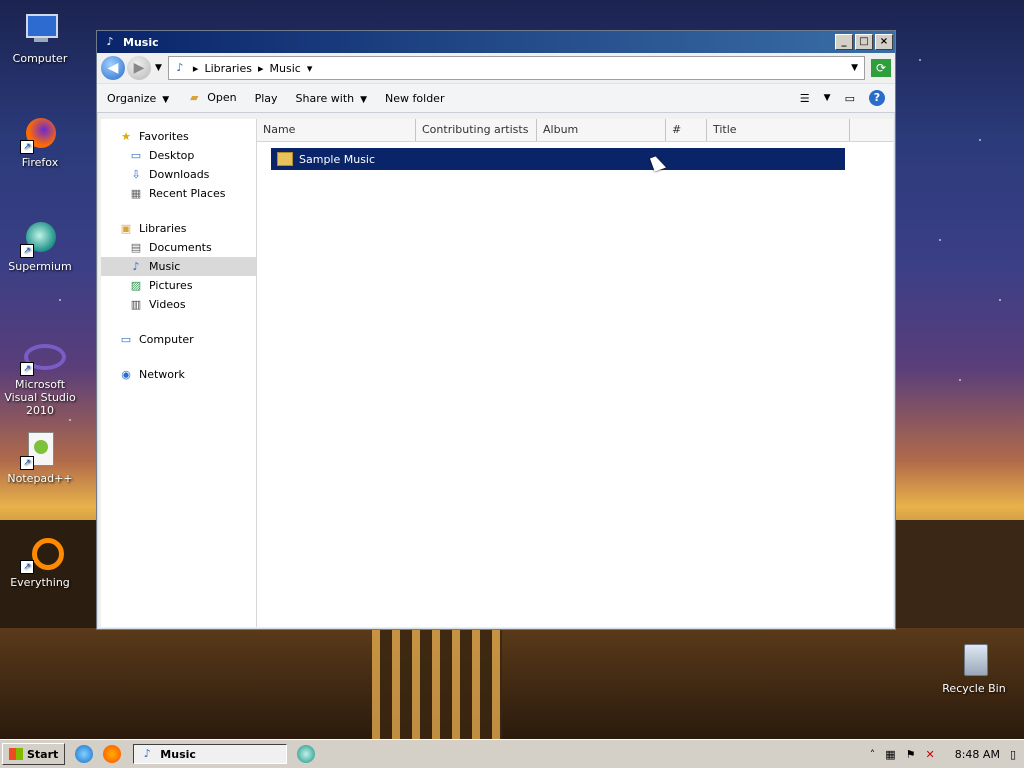 Image resolution: width=1024 pixels, height=768 pixels. Describe the element at coordinates (601, 130) in the screenshot. I see `column-header-album: Album` at that location.